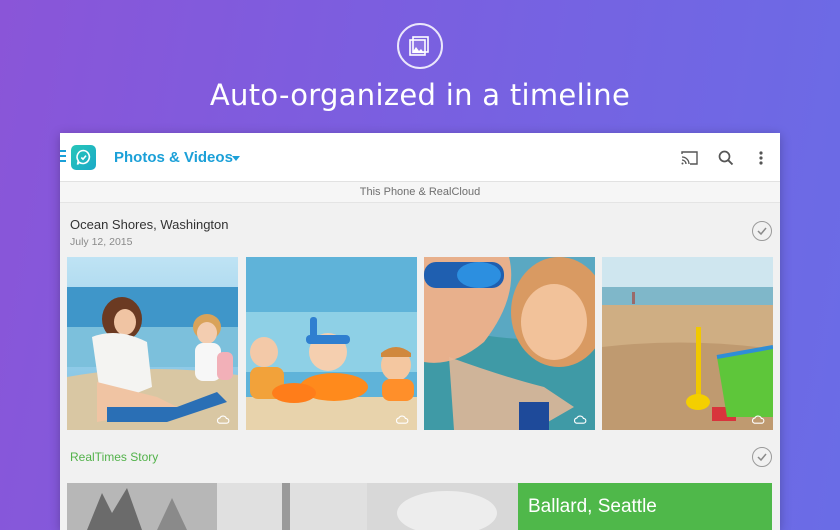 The height and width of the screenshot is (530, 840). Describe the element at coordinates (420, 157) in the screenshot. I see `app-toolbar: Photos & Videos` at that location.